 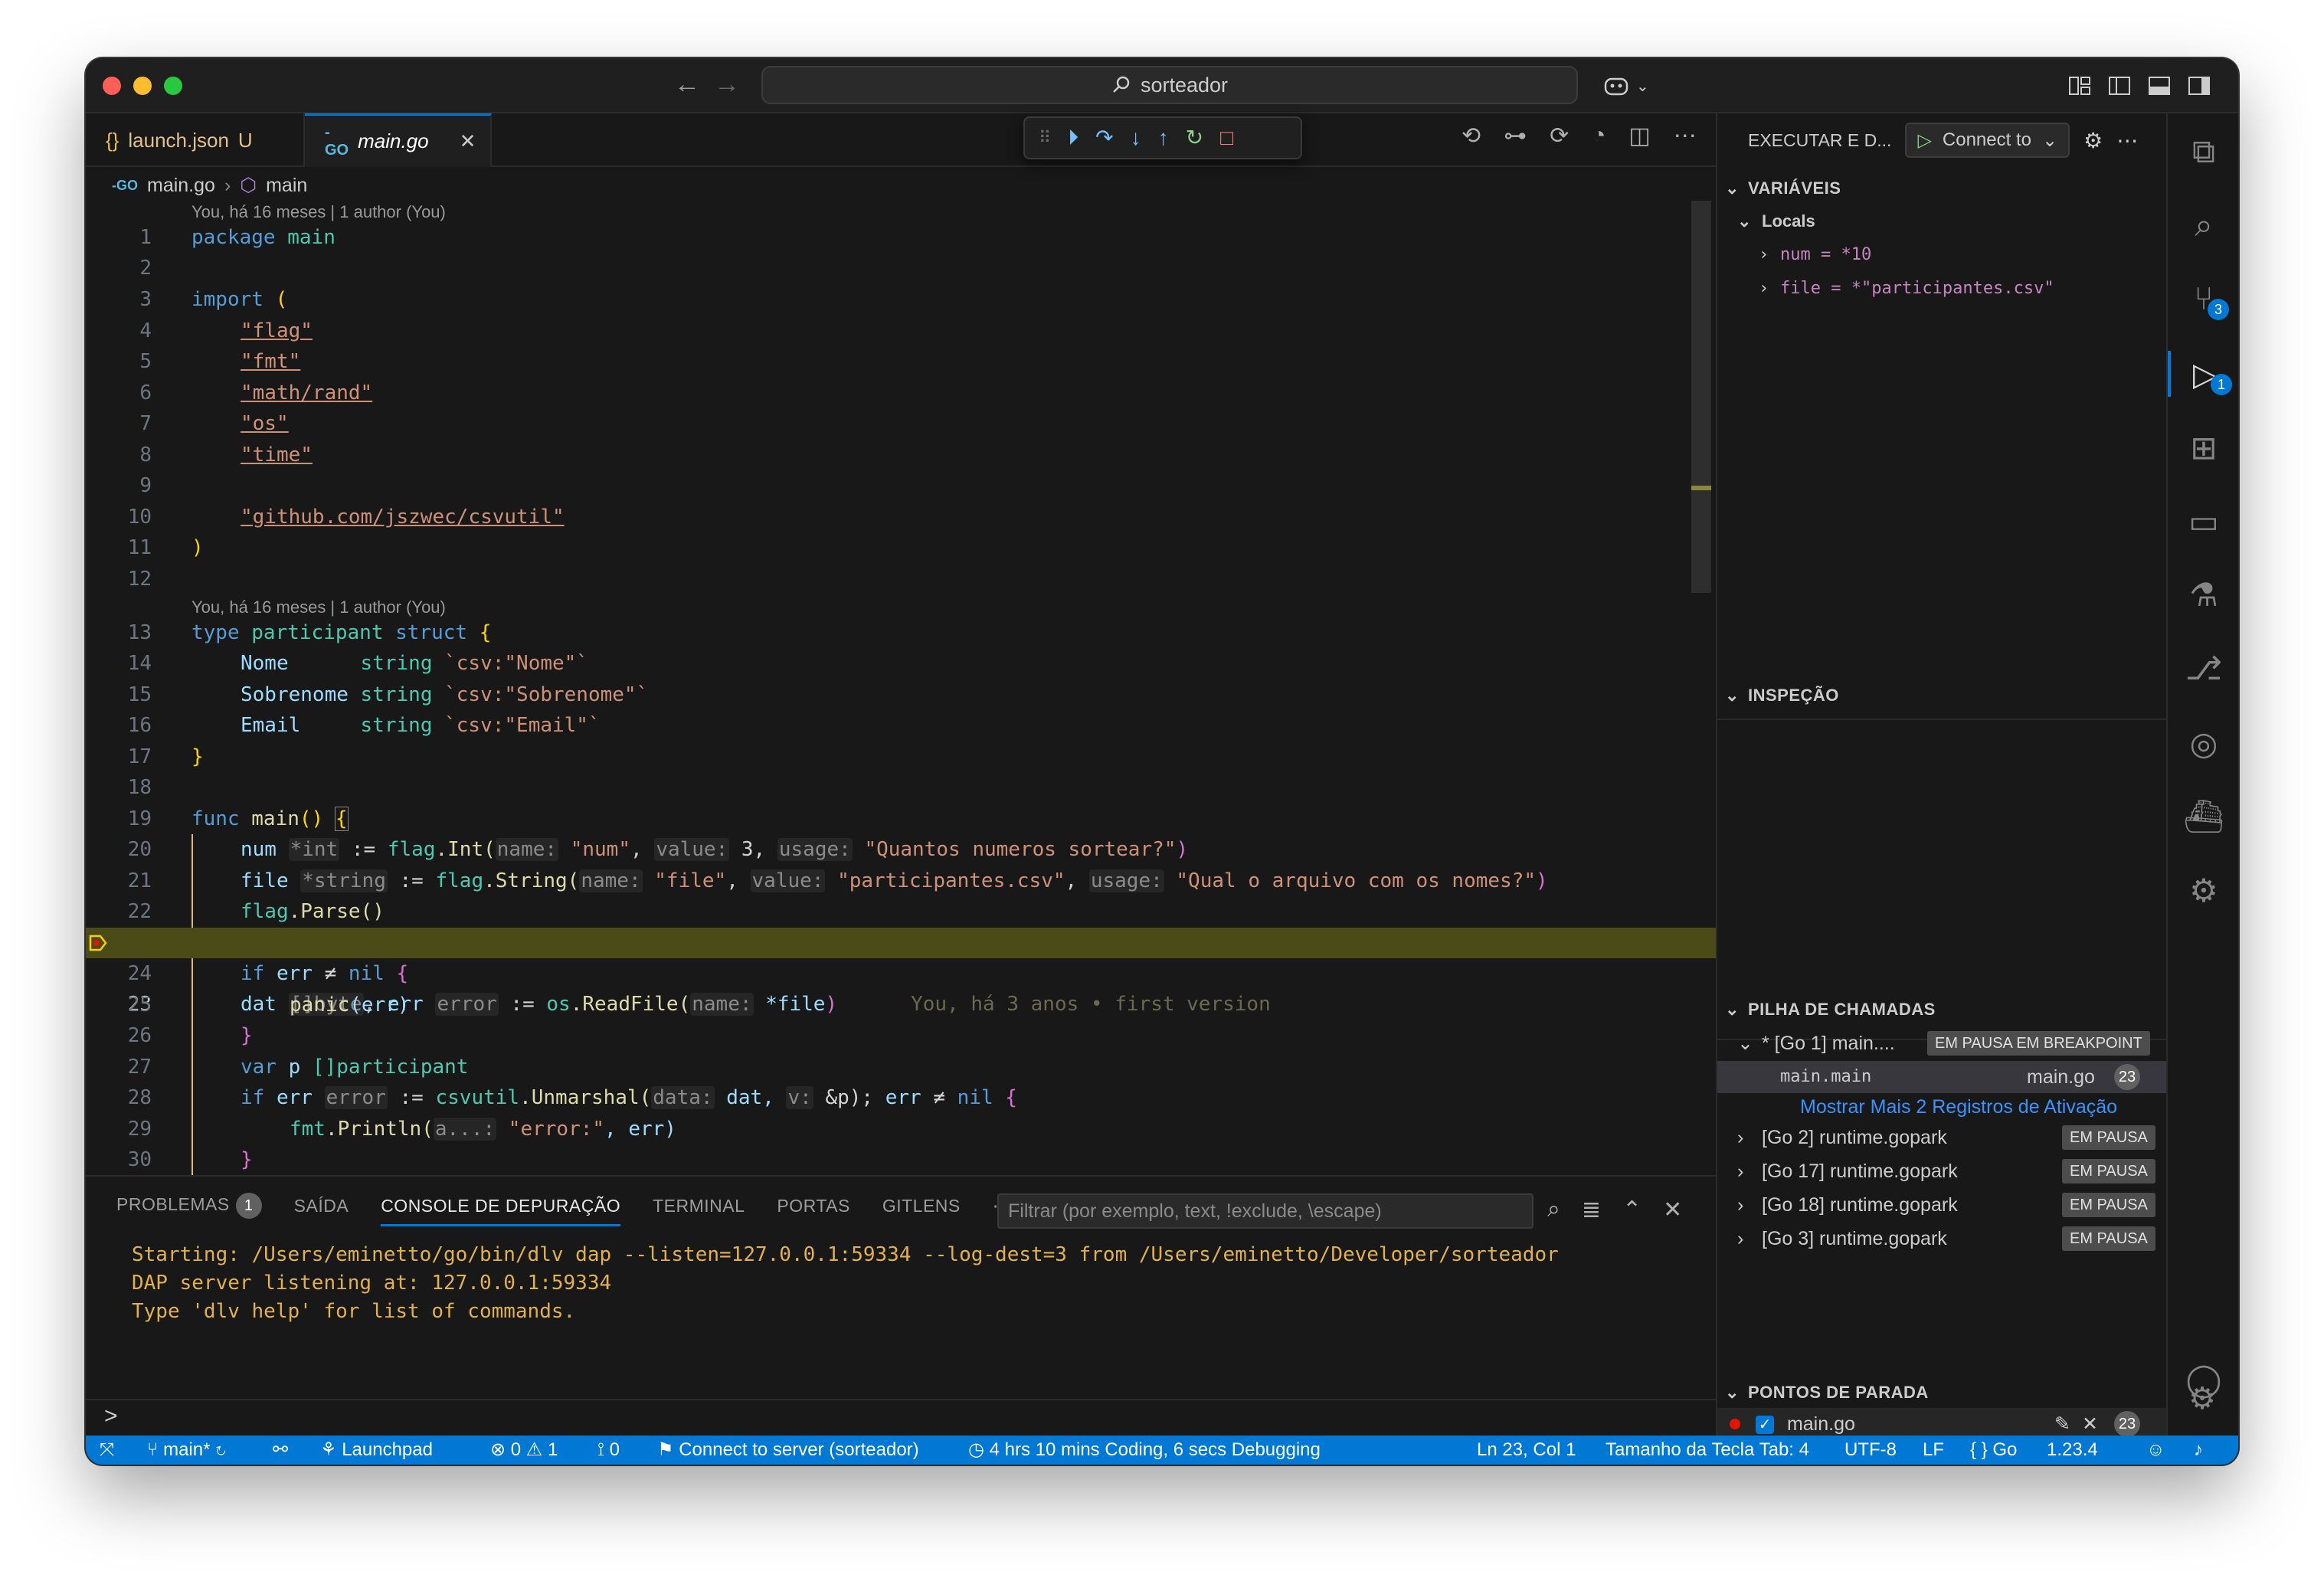 I want to click on gear-icon: ⚙, so click(x=2093, y=140).